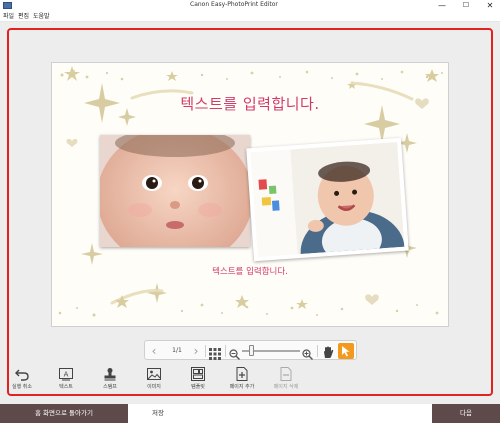 The width and height of the screenshot is (500, 423). I want to click on app-icon, so click(7, 5).